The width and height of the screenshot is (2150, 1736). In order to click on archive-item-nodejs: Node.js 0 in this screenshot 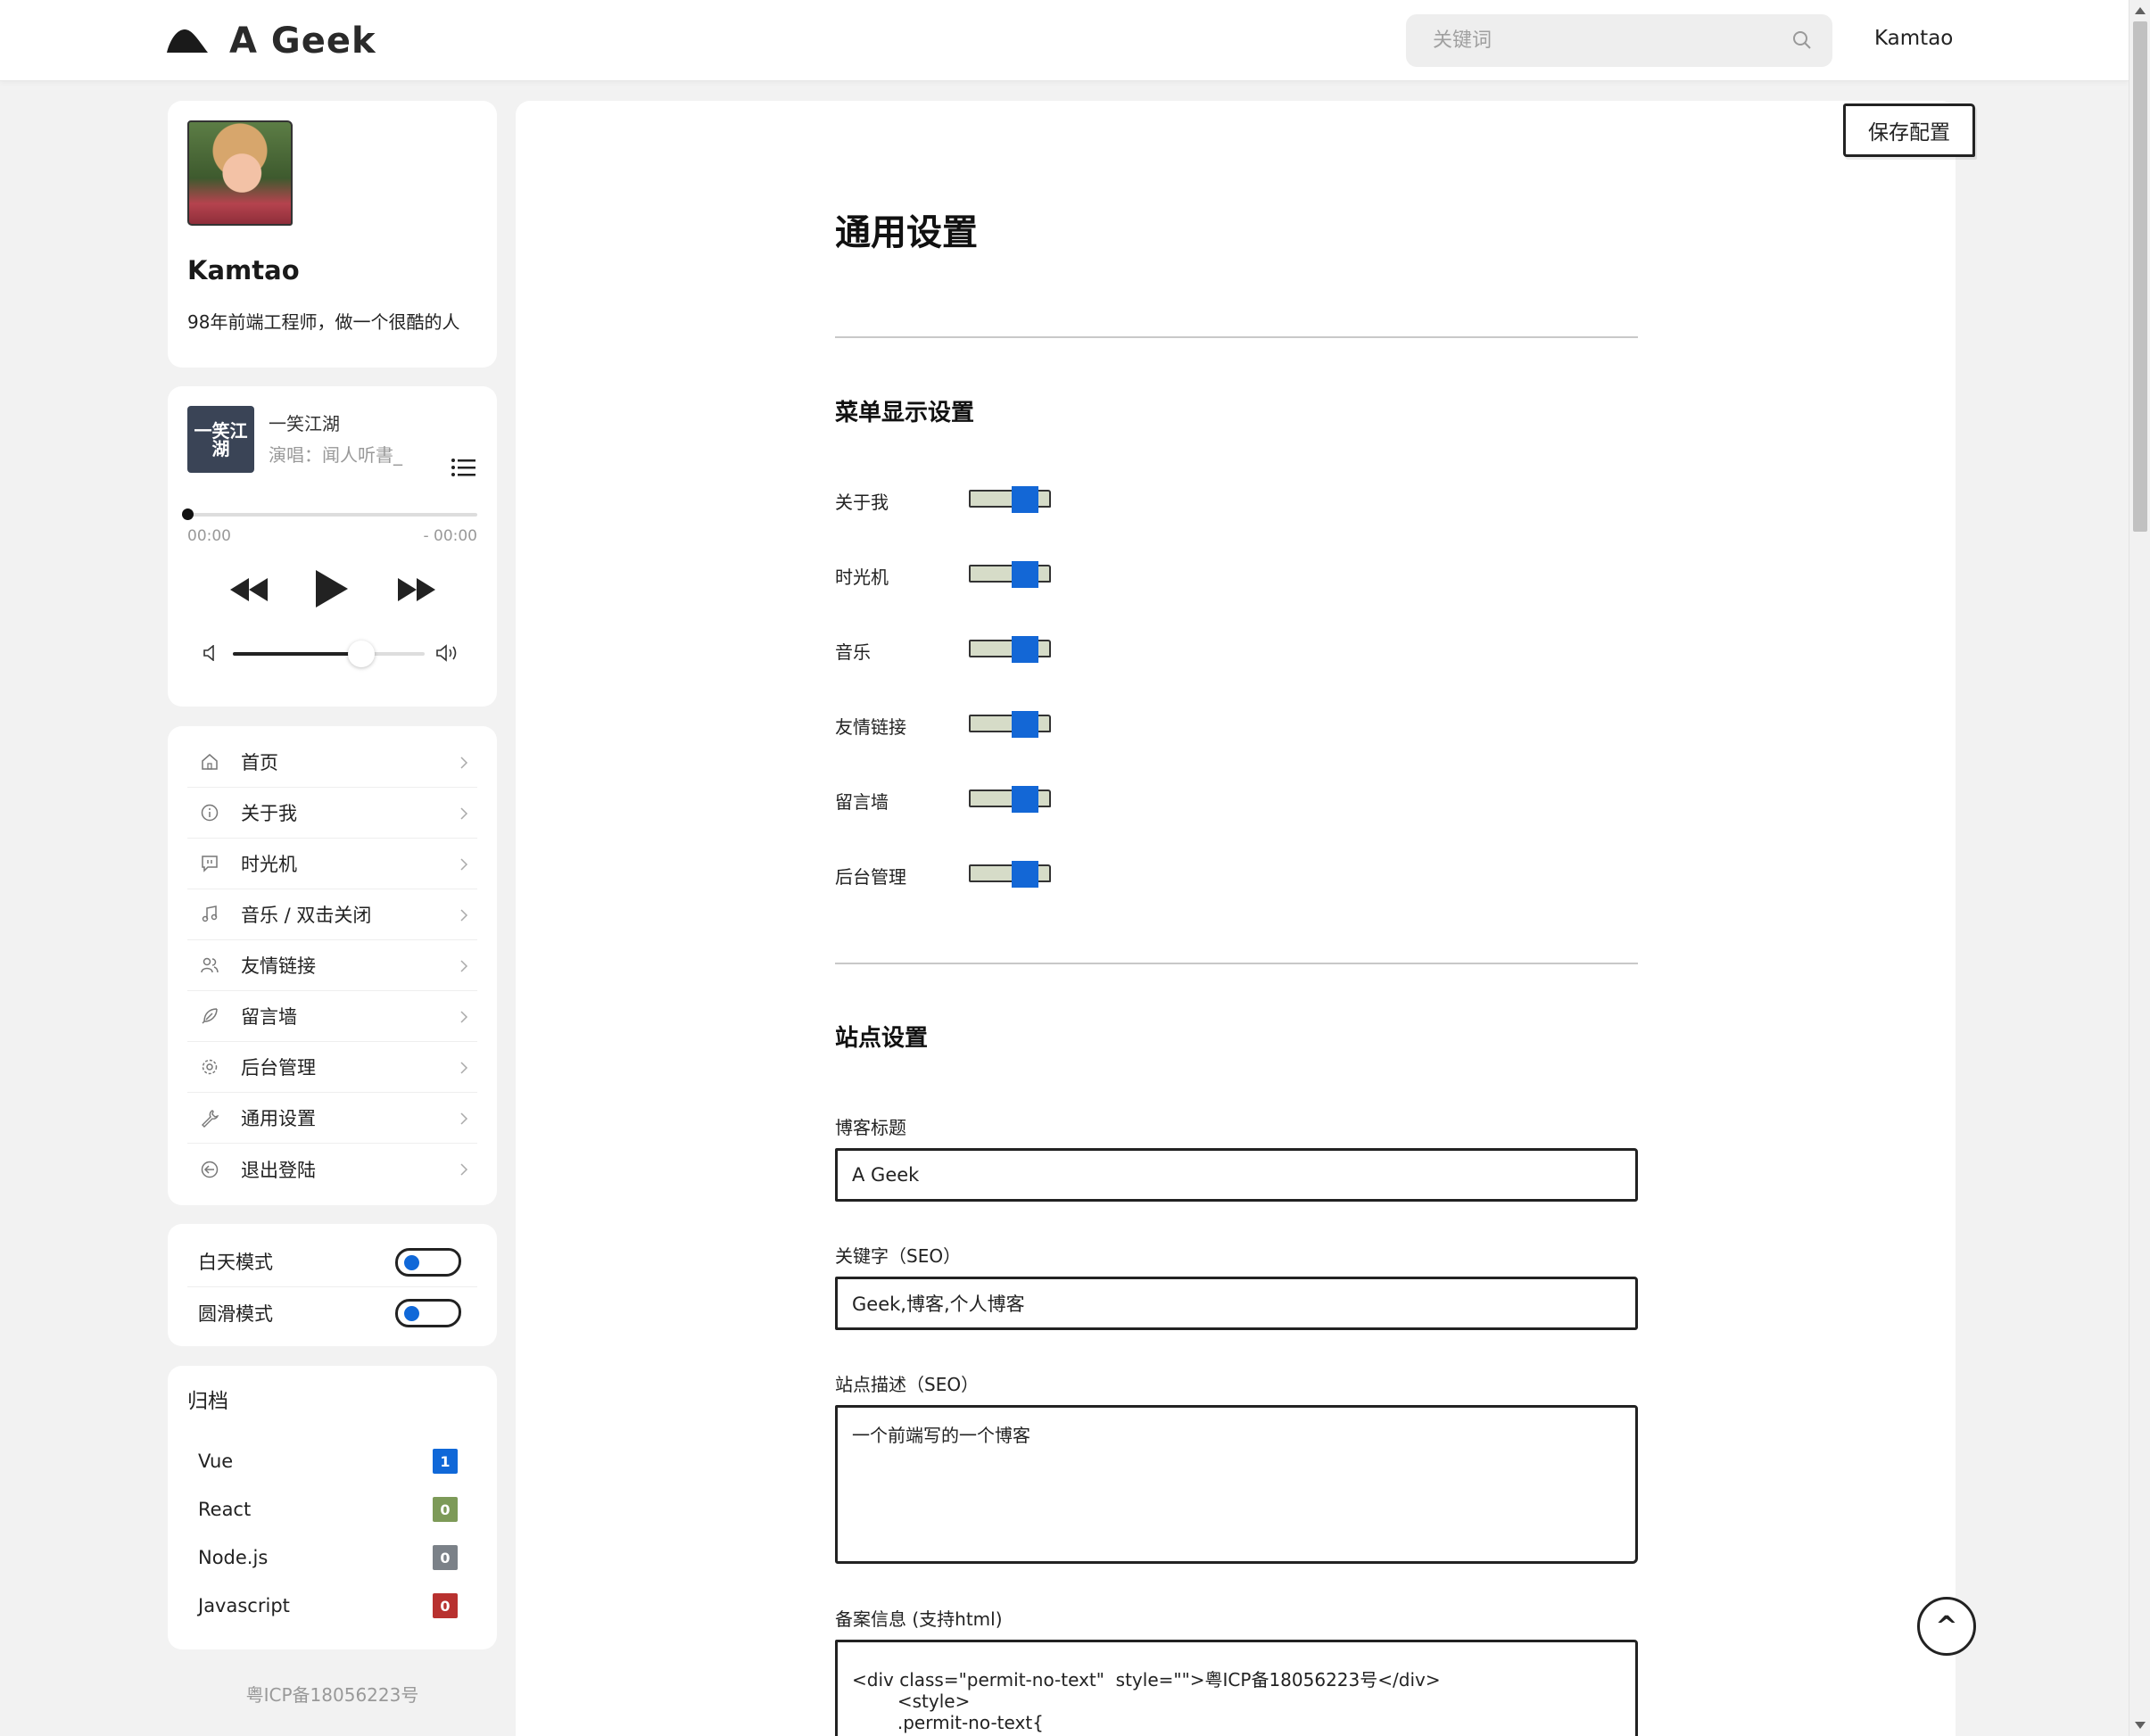, I will do `click(332, 1557)`.